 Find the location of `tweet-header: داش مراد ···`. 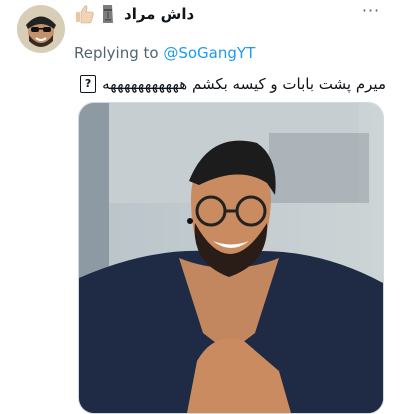

tweet-header: داش مراد ··· is located at coordinates (230, 14).